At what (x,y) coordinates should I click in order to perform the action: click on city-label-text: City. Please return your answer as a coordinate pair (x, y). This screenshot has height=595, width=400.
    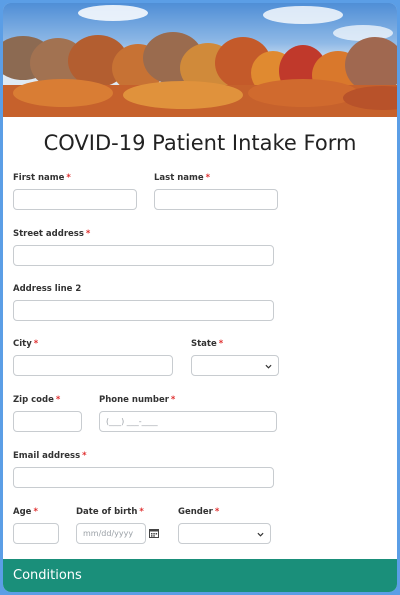
    Looking at the image, I should click on (22, 344).